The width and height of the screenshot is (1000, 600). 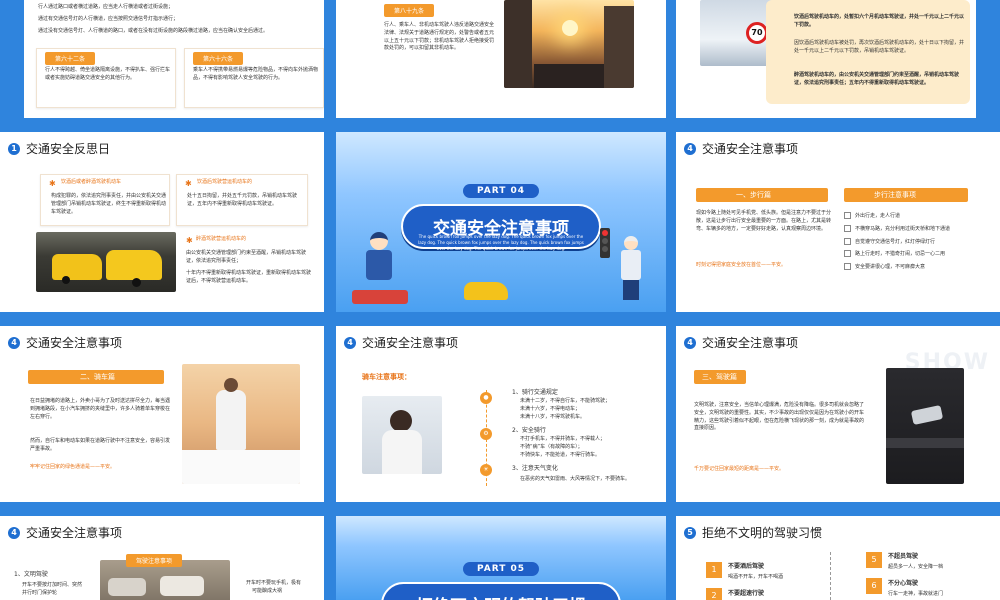 I want to click on group-title: 1、骑行交通规定, so click(x=535, y=392).